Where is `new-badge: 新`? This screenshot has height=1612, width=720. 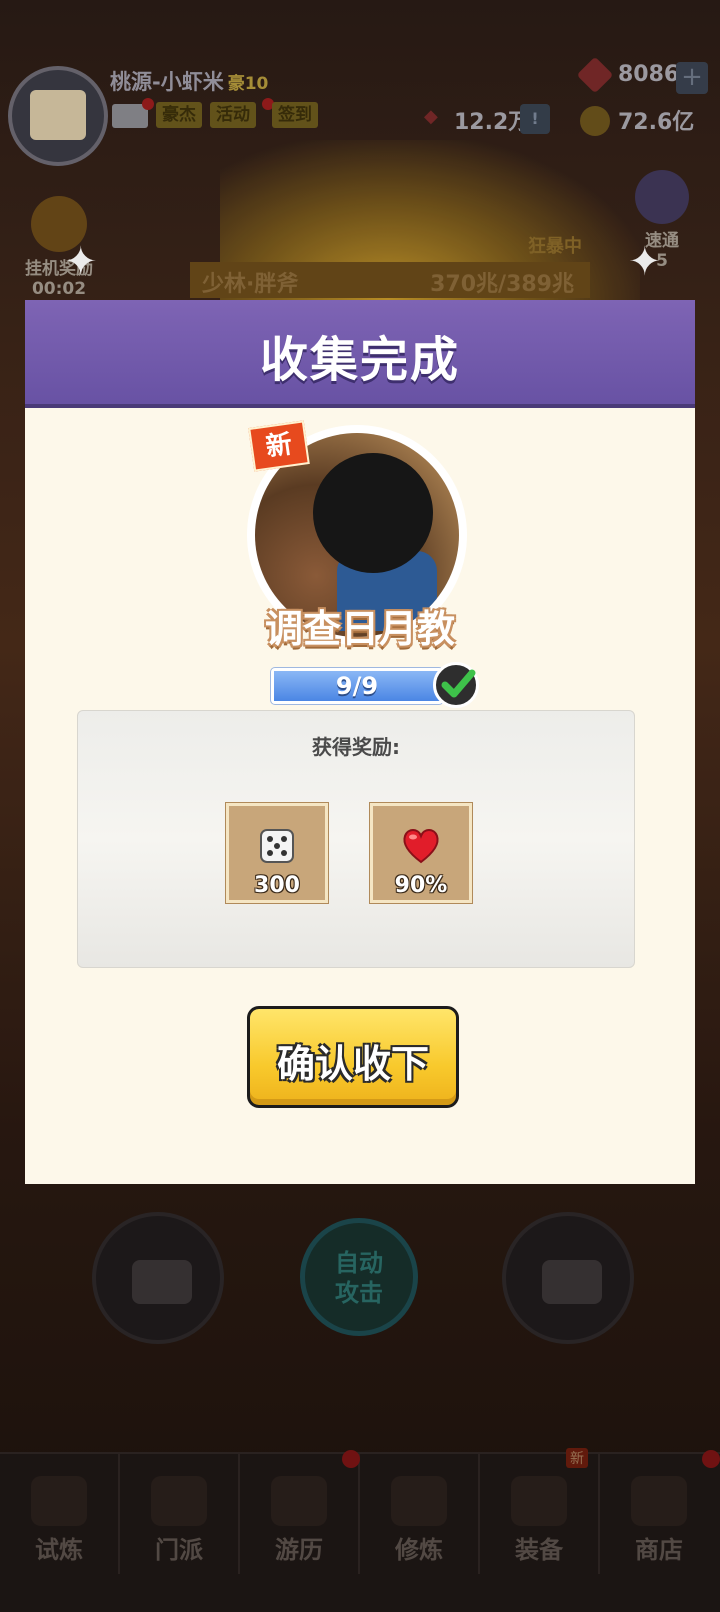 new-badge: 新 is located at coordinates (279, 446).